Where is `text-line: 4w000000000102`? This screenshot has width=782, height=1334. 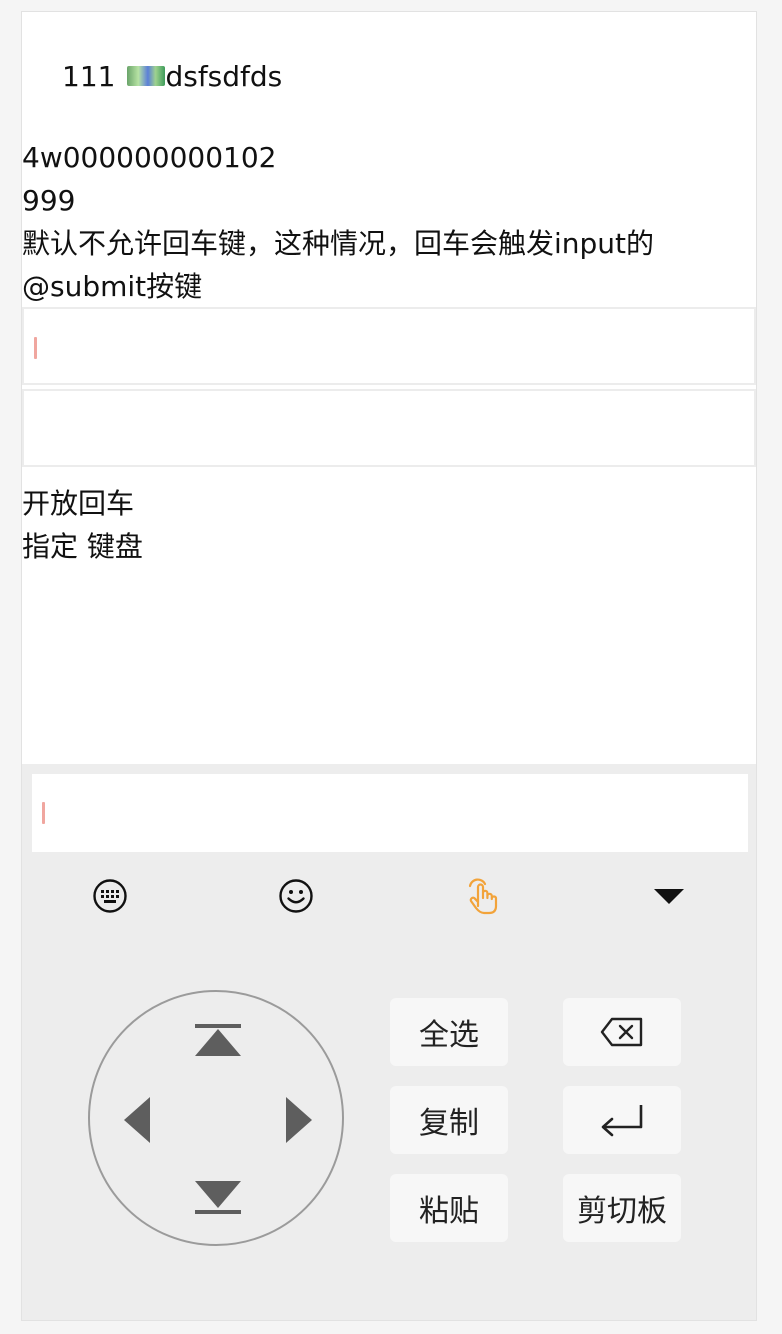
text-line: 4w000000000102 is located at coordinates (149, 157).